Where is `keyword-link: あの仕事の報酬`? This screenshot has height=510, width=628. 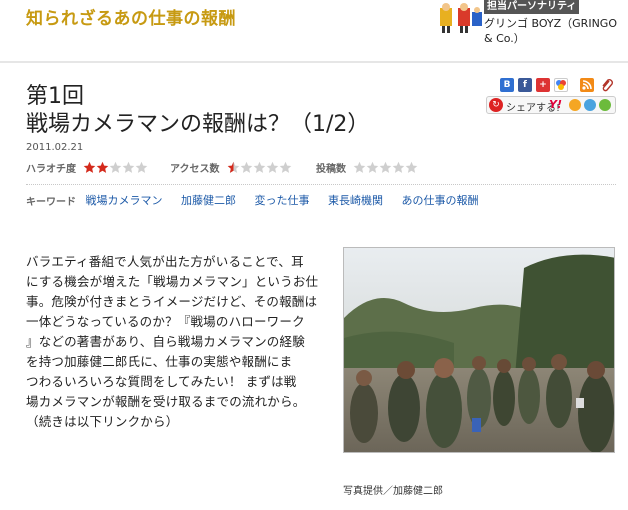 keyword-link: あの仕事の報酬 is located at coordinates (440, 200).